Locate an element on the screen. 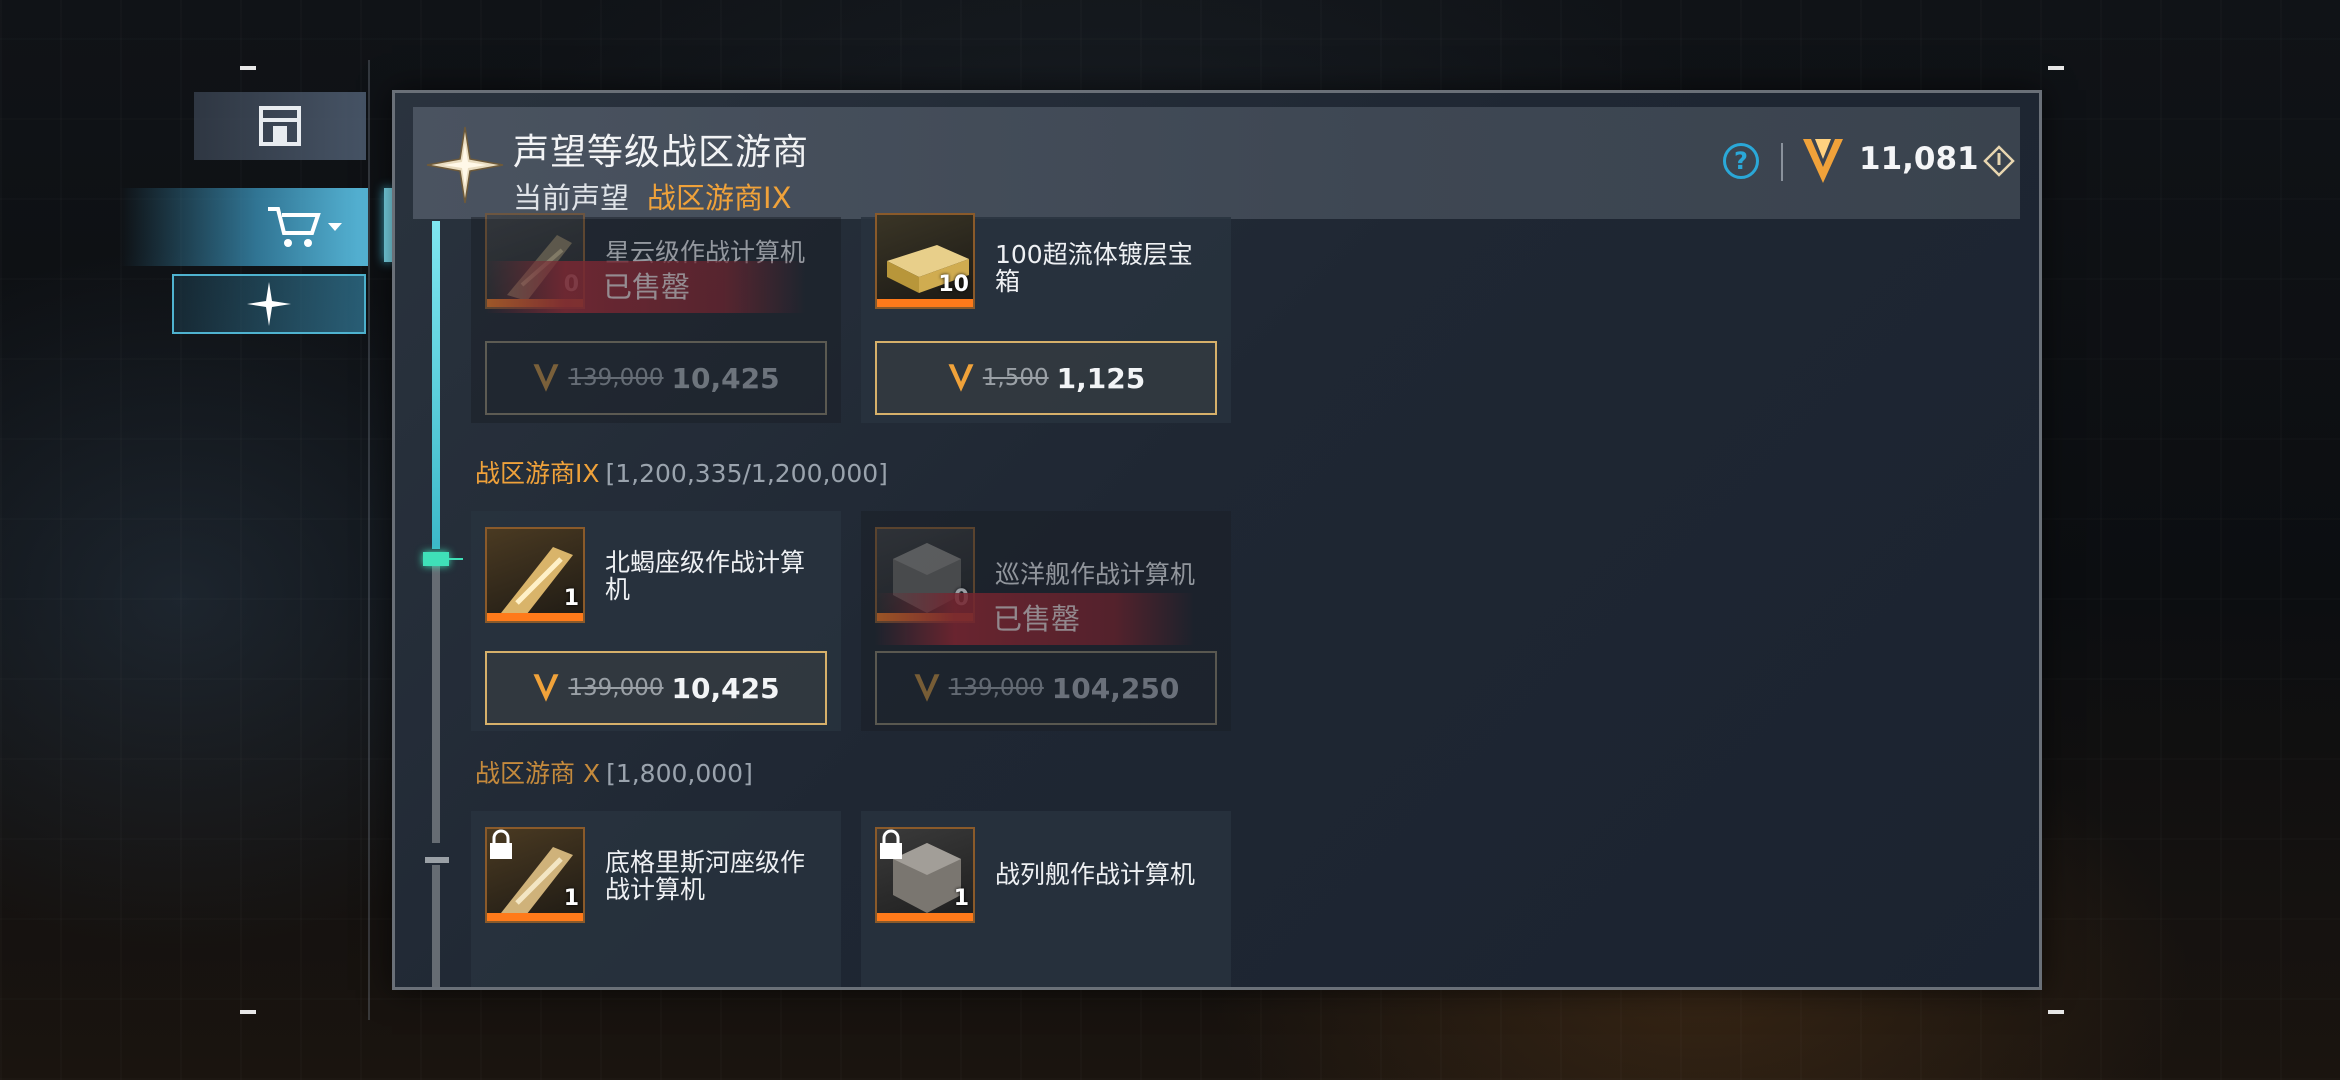 This screenshot has height=1080, width=2340. page-title: 声望等级战区游商 is located at coordinates (661, 152).